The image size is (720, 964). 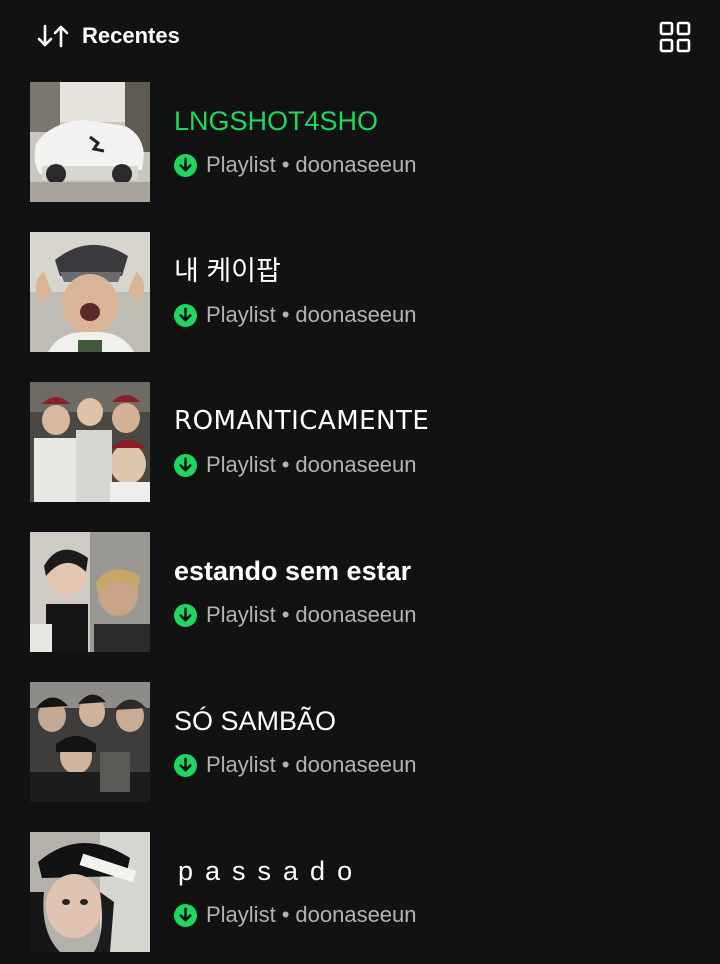 I want to click on sort-label: Recentes, so click(x=131, y=35).